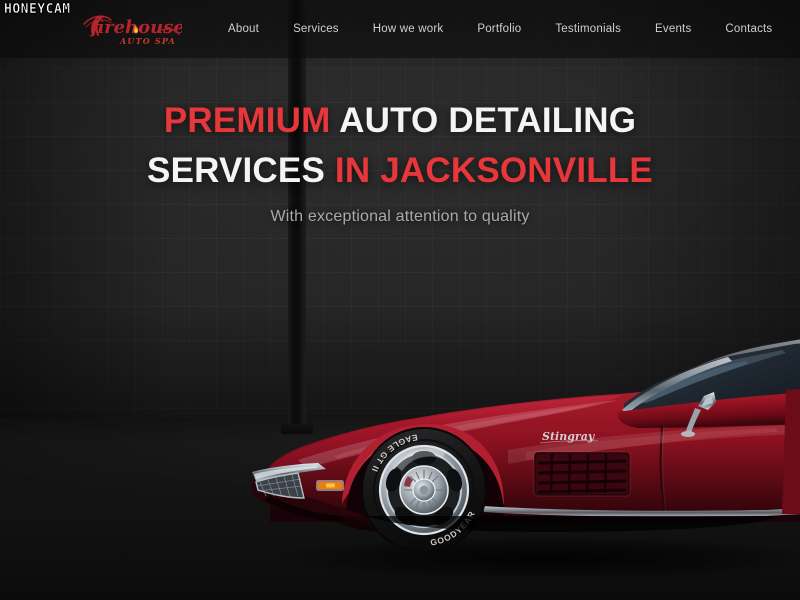 The height and width of the screenshot is (600, 800). What do you see at coordinates (538, 558) in the screenshot?
I see `car-ground-shadow` at bounding box center [538, 558].